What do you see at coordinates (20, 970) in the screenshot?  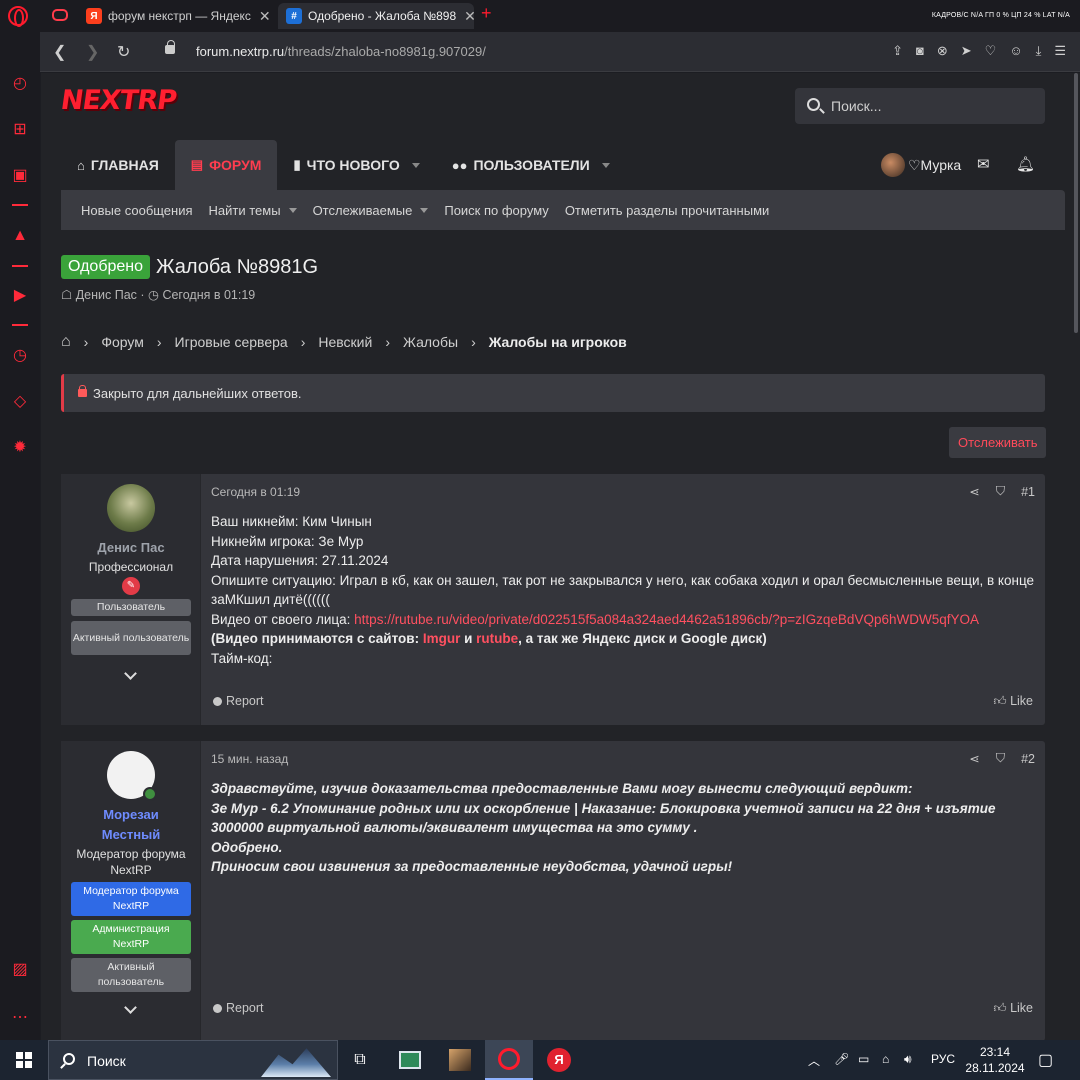 I see `gallery-icon: ▨` at bounding box center [20, 970].